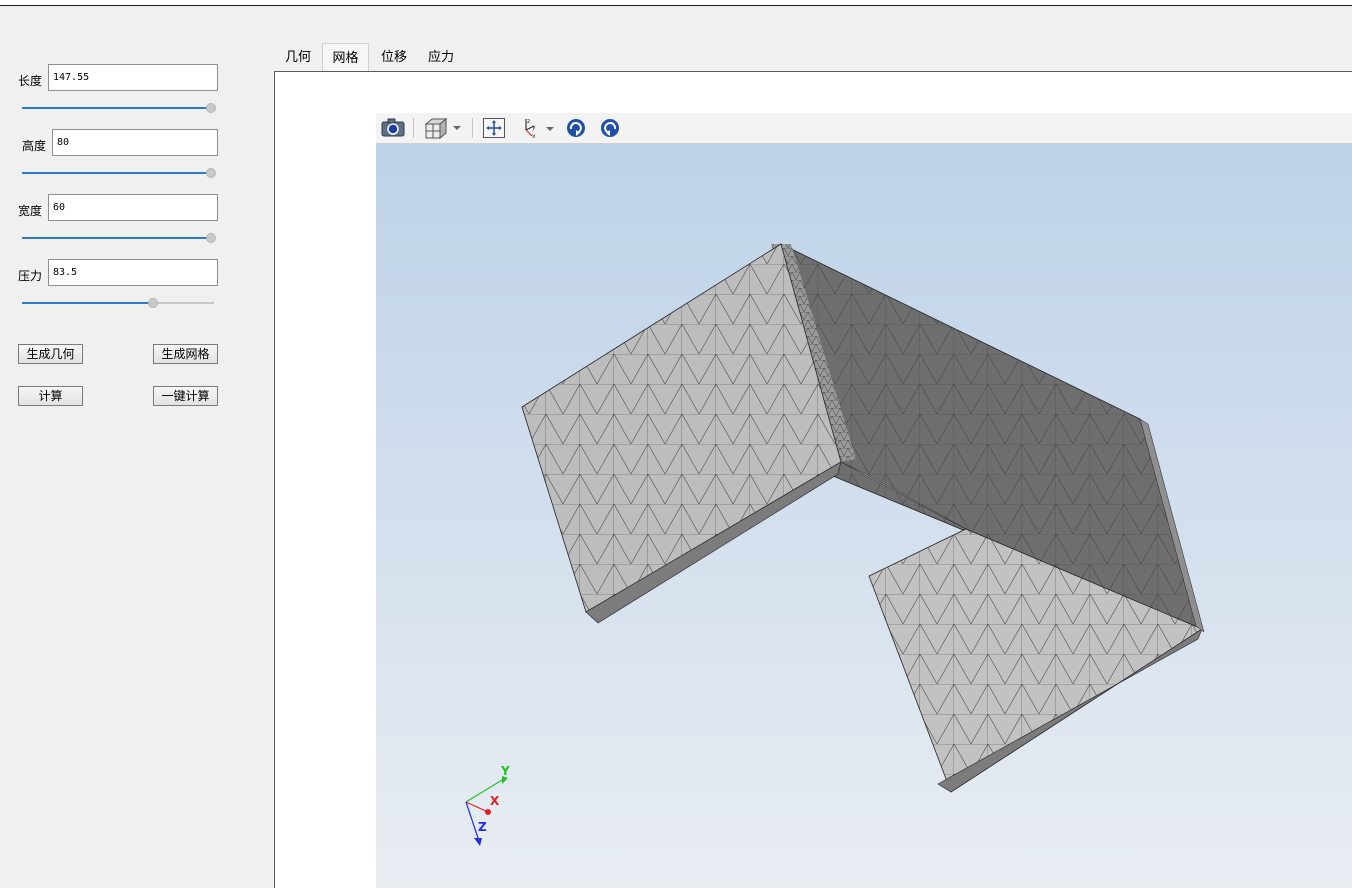  I want to click on axes-icon: z y x, so click(538, 128).